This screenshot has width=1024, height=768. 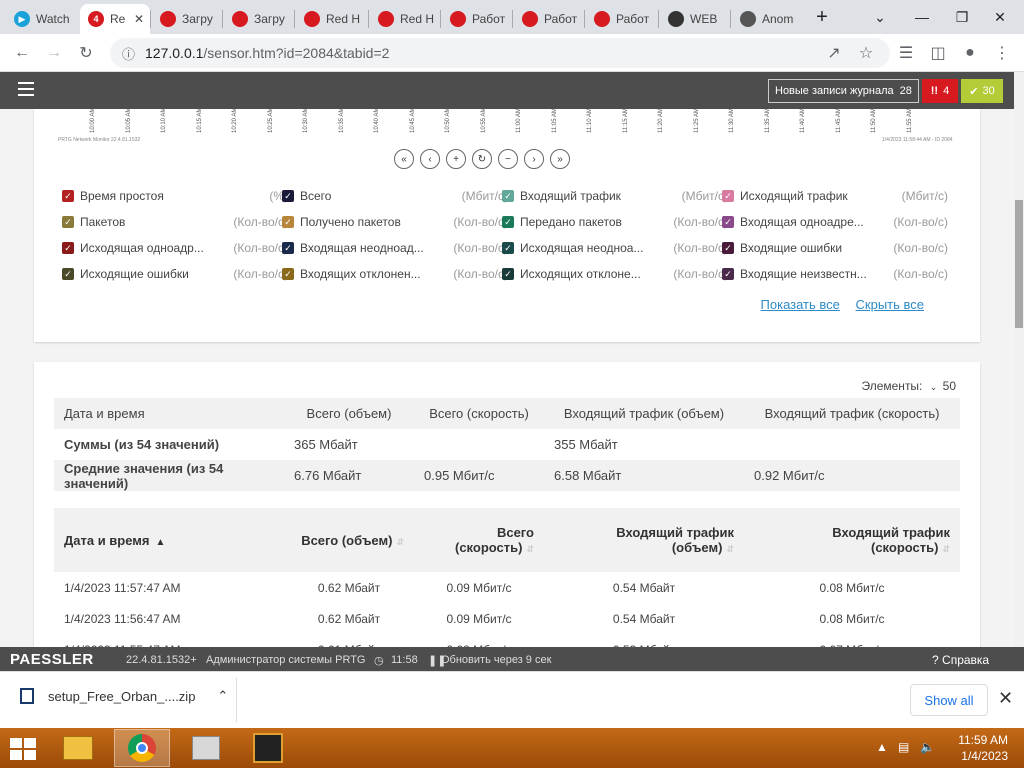 I want to click on reset-zoom-icon: ↻, so click(x=482, y=159).